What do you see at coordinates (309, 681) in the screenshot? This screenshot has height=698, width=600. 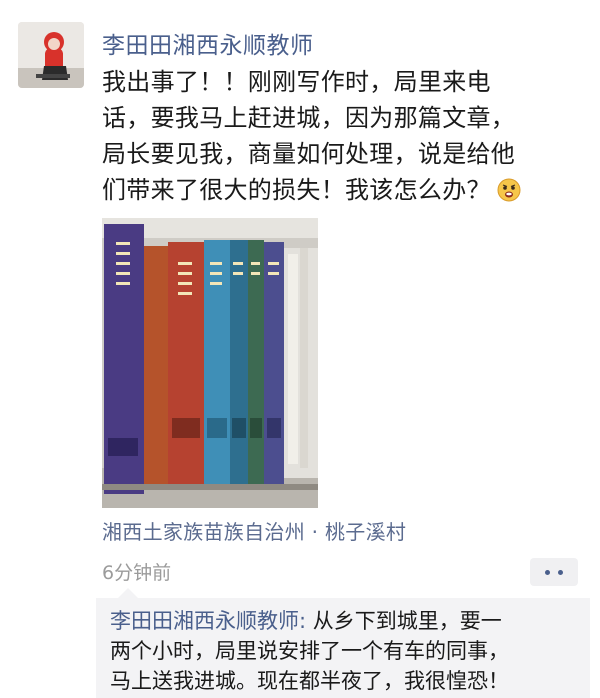 I see `comment-line: 马上送我进城。现在都半夜了，我很惶恐！` at bounding box center [309, 681].